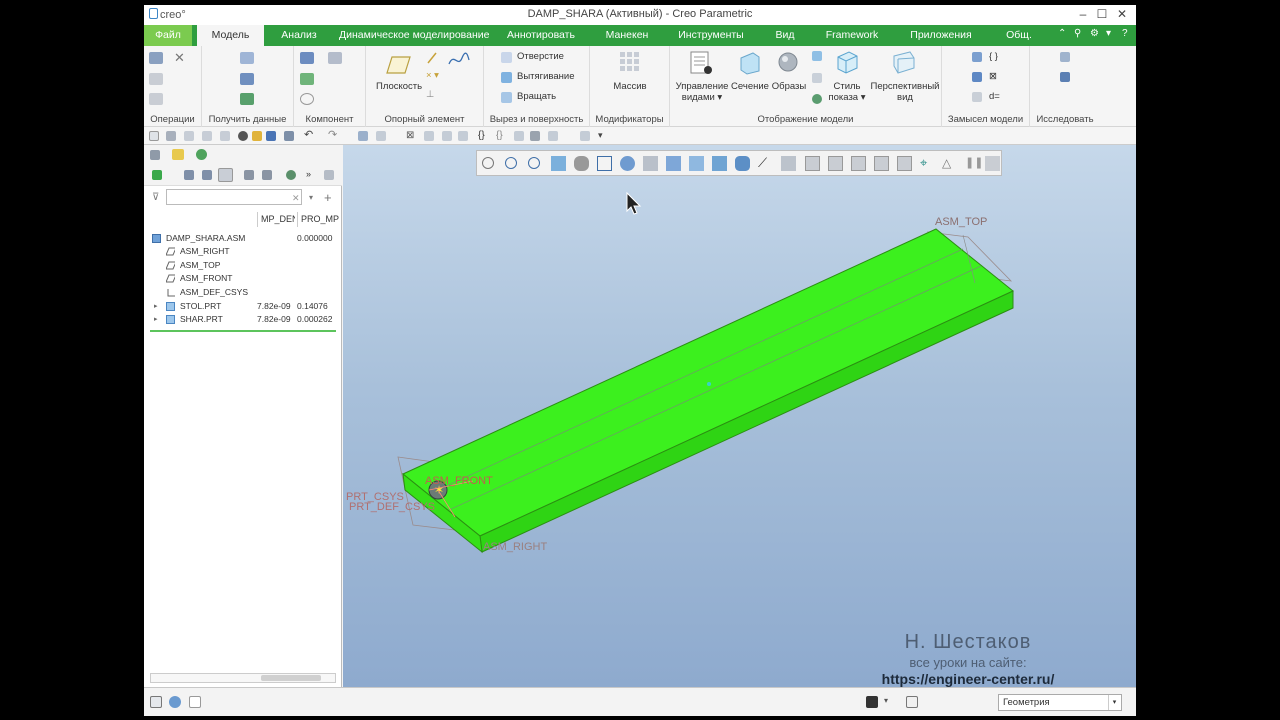 The image size is (1280, 720). Describe the element at coordinates (175, 702) in the screenshot. I see `browser-toggle-icon` at that location.